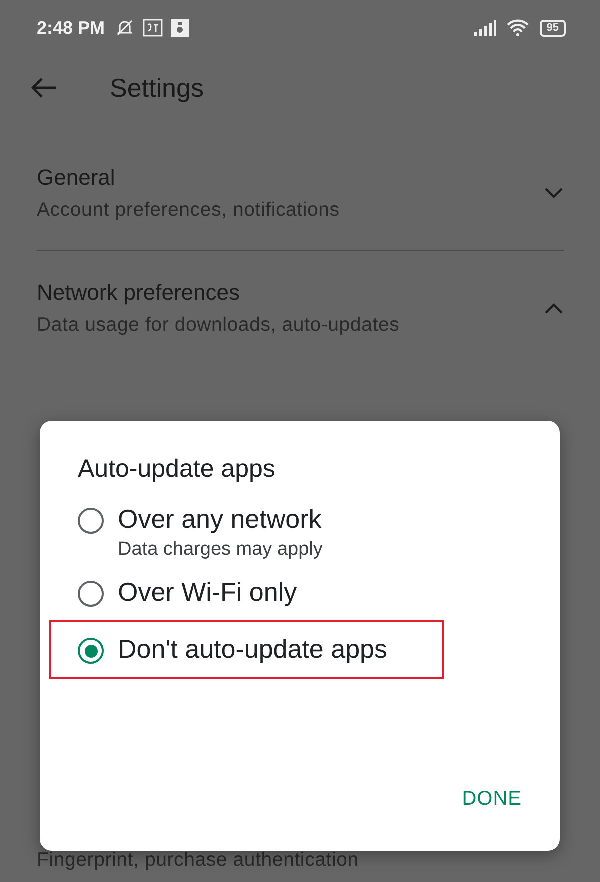 The image size is (600, 882). Describe the element at coordinates (208, 592) in the screenshot. I see `option-label: Over Wi-Fi only` at that location.